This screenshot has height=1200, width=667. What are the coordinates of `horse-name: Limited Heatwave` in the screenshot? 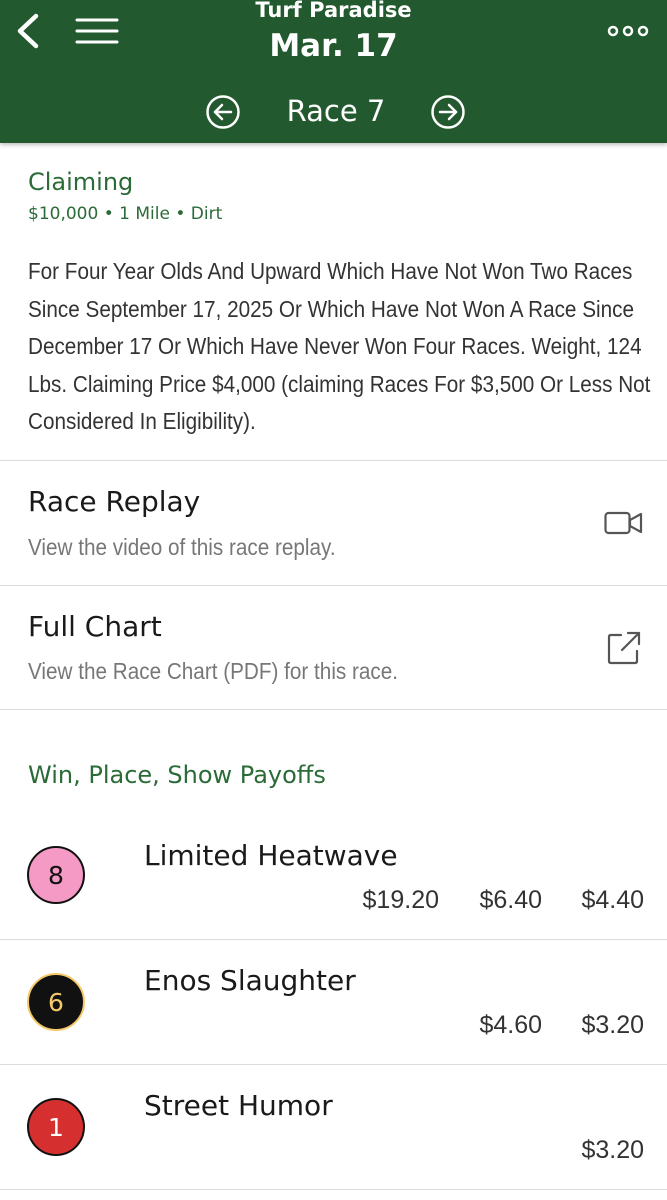 It's located at (271, 855).